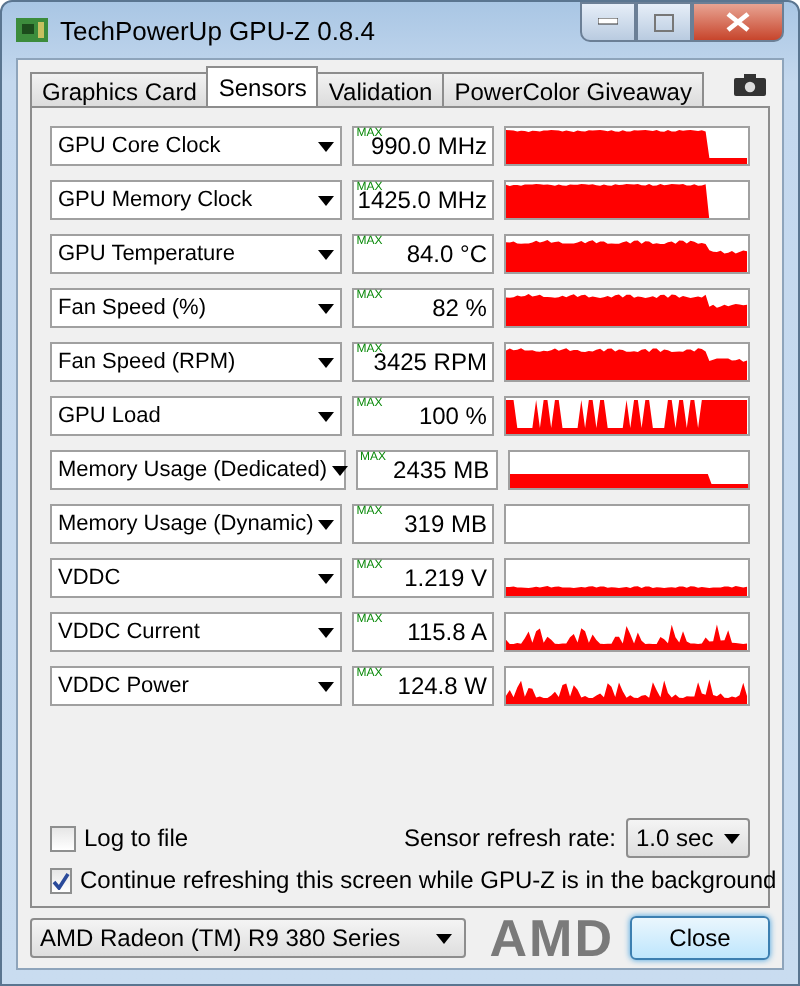 The width and height of the screenshot is (800, 986). Describe the element at coordinates (196, 146) in the screenshot. I see `sensor-select: GPU Core Clock` at that location.